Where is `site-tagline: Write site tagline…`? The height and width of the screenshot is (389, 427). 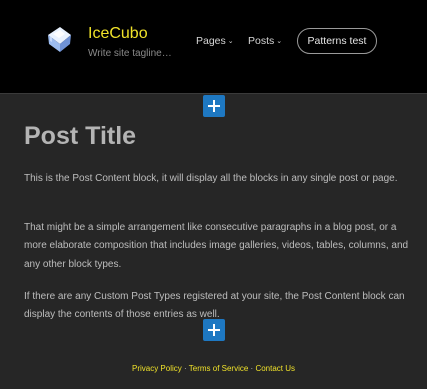
site-tagline: Write site tagline… is located at coordinates (130, 54).